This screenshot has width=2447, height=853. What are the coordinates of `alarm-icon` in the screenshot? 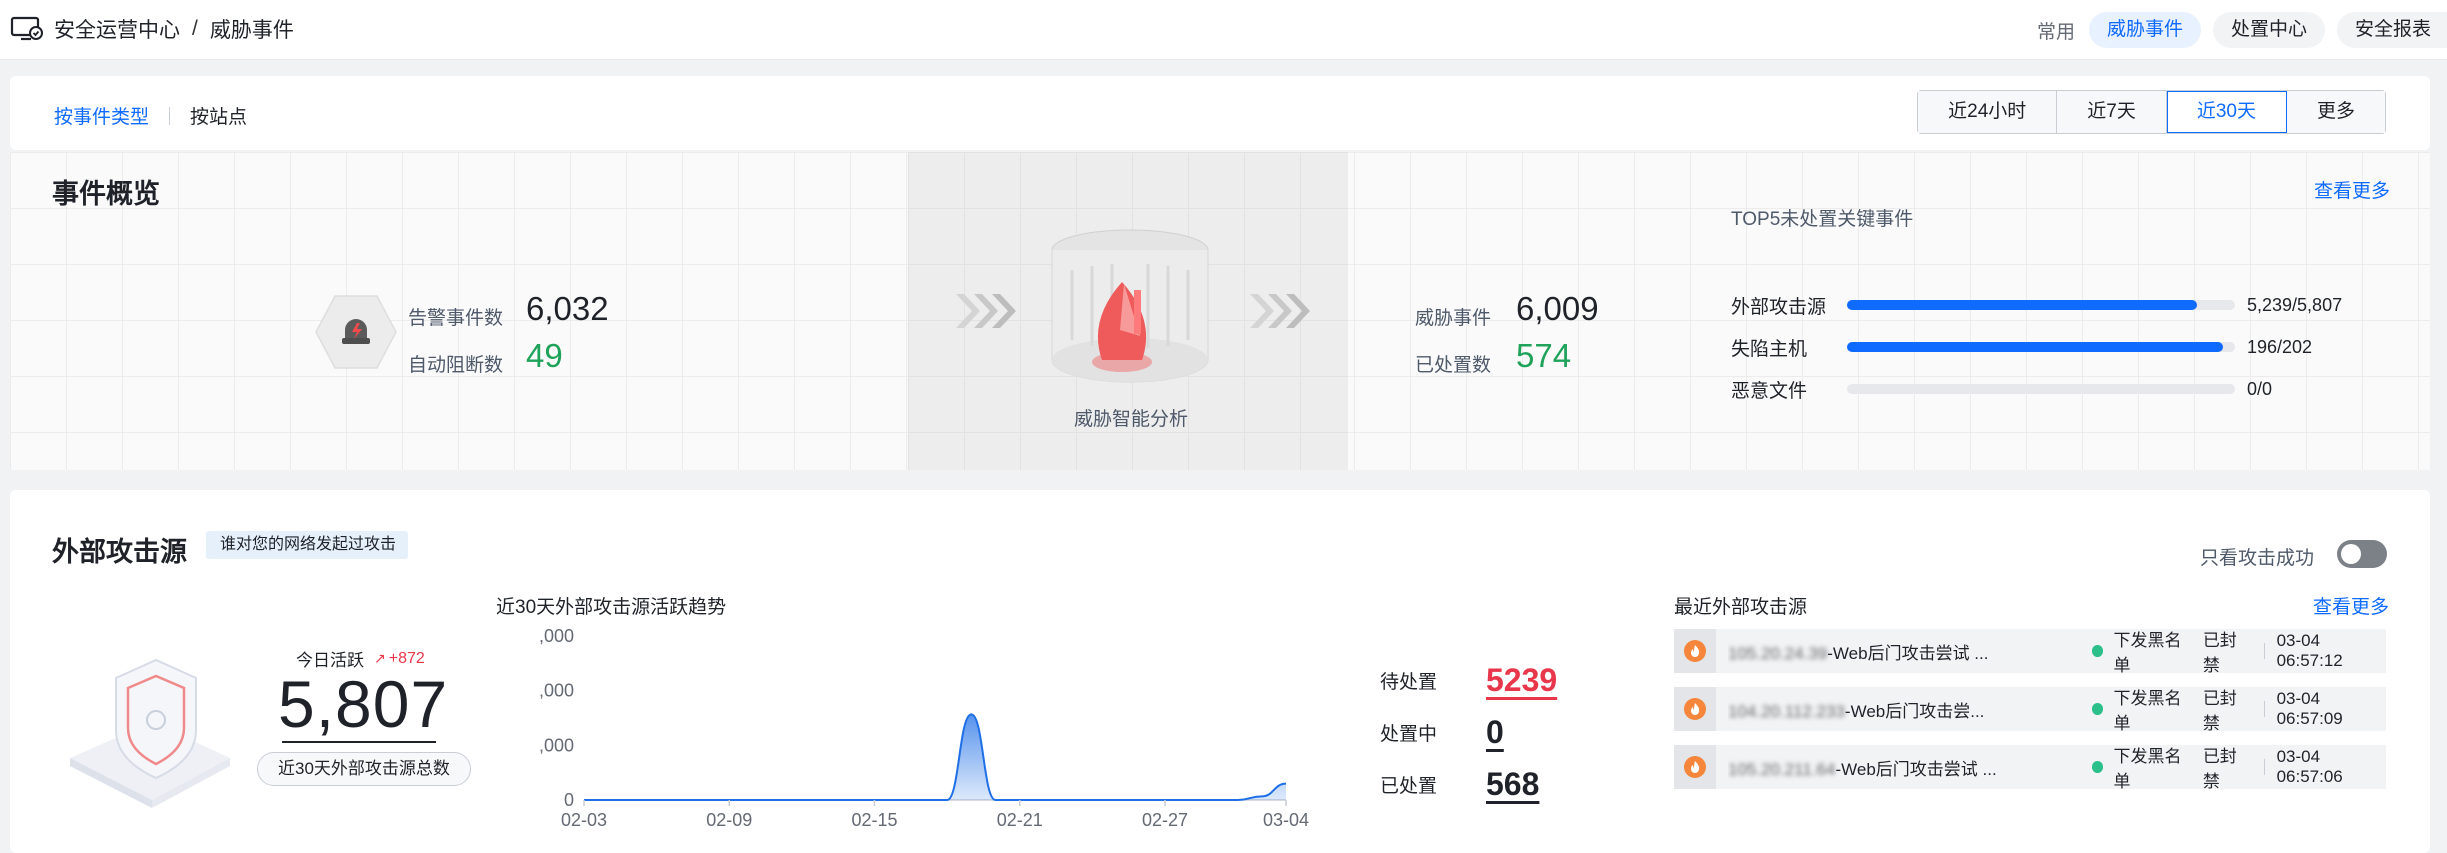 It's located at (356, 332).